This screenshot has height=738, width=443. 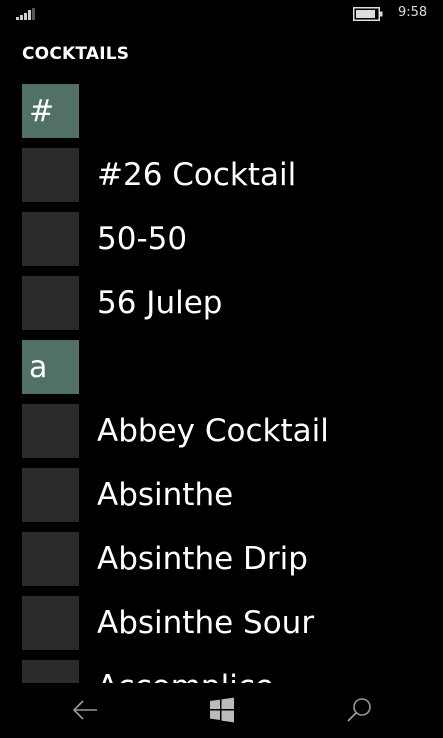 What do you see at coordinates (221, 15) in the screenshot?
I see `status-bar: 9:58` at bounding box center [221, 15].